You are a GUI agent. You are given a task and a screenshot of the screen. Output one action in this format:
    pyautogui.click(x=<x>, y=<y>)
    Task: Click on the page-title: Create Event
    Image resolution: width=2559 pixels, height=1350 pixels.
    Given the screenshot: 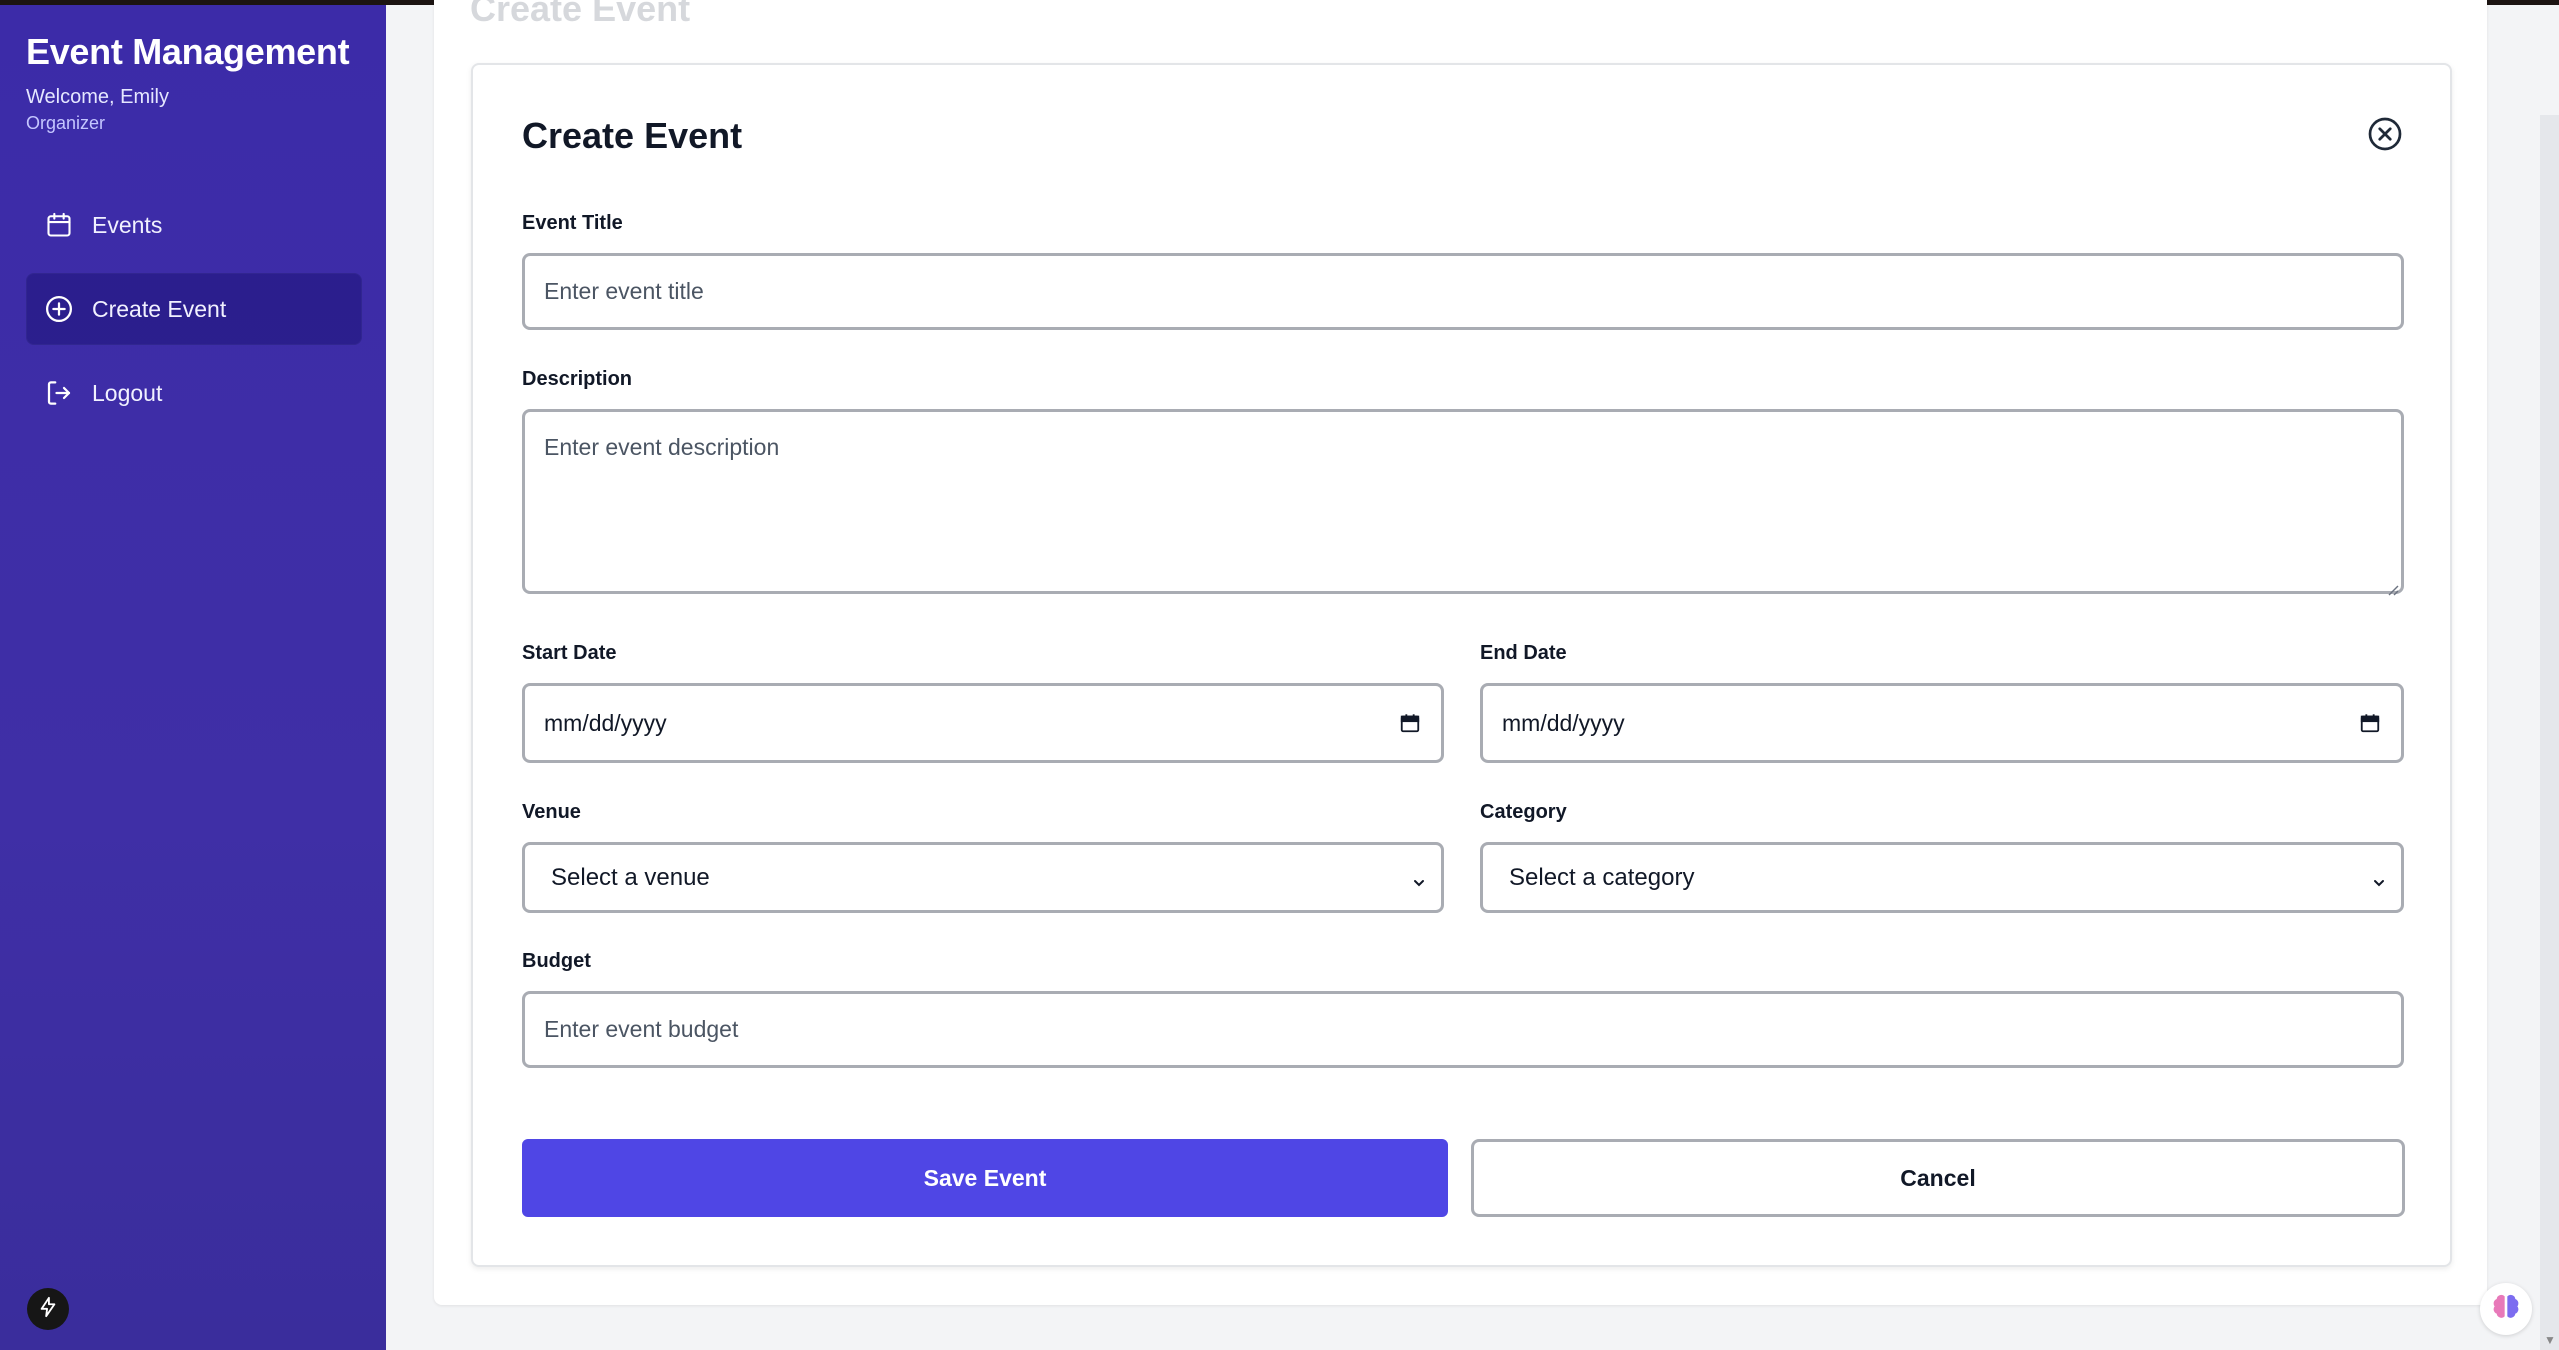 What is the action you would take?
    pyautogui.click(x=580, y=14)
    